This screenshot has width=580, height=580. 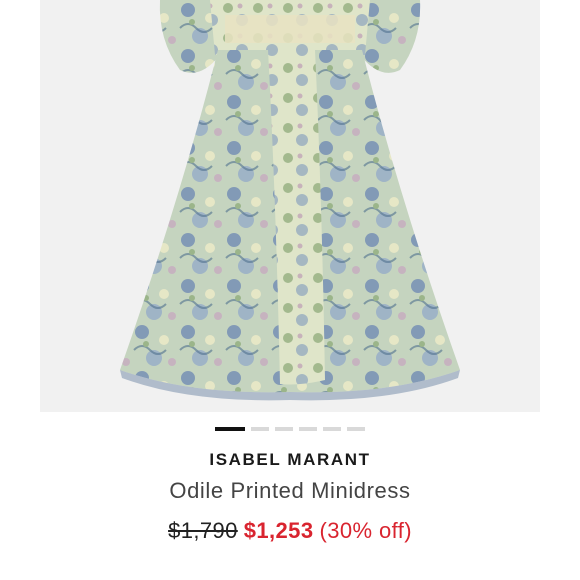 I want to click on discount-label: (30% off), so click(x=365, y=530).